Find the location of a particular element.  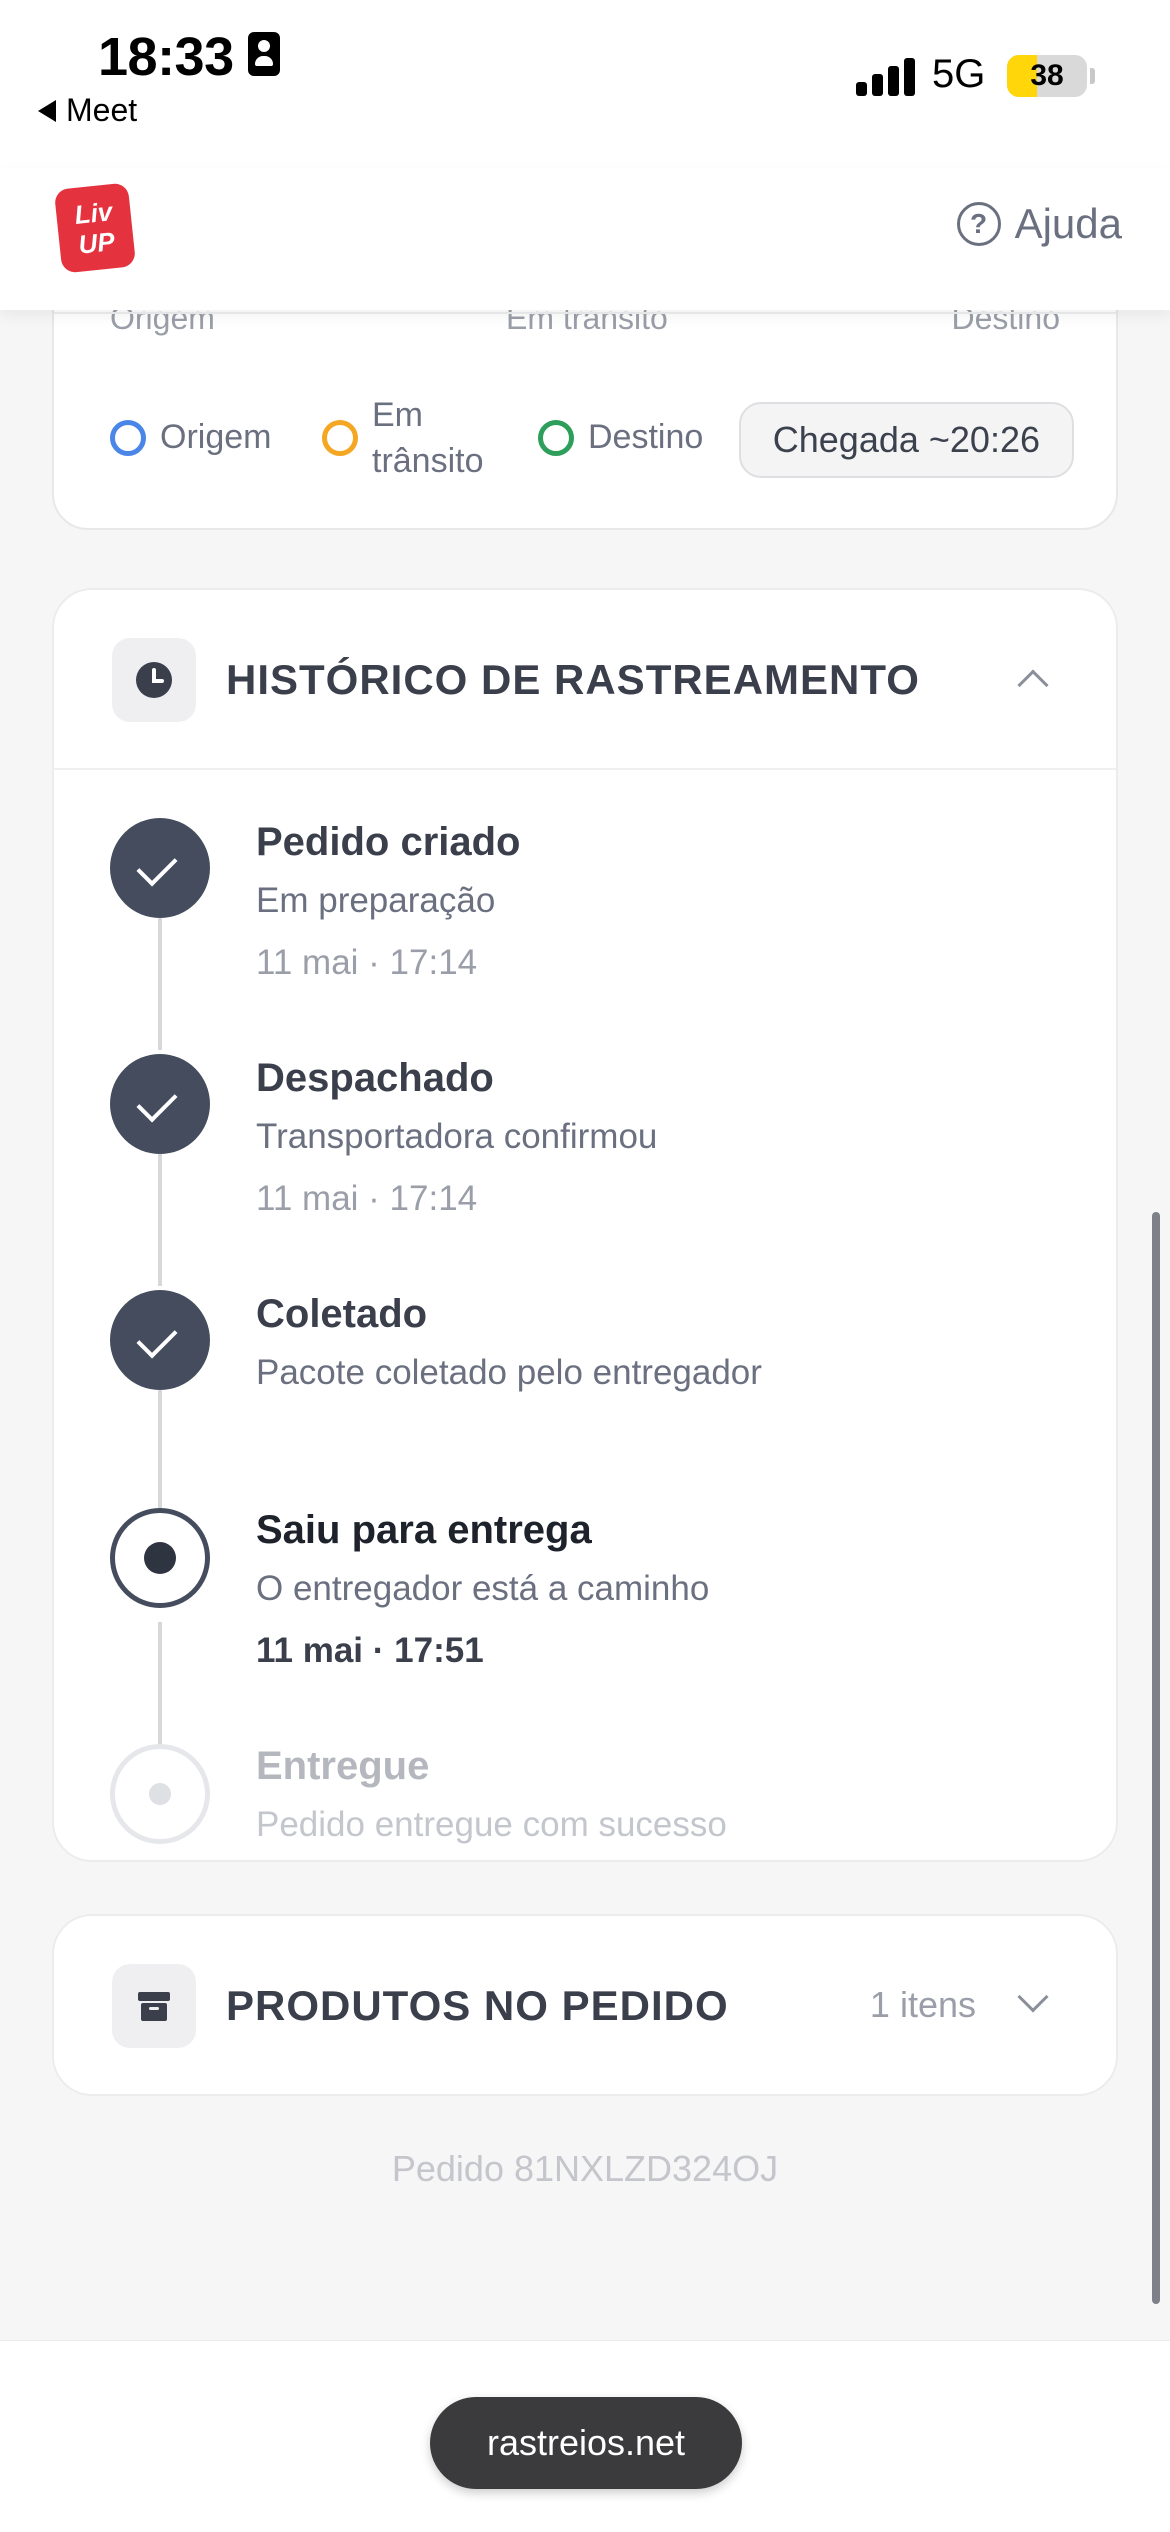

current-step-icon is located at coordinates (160, 1558).